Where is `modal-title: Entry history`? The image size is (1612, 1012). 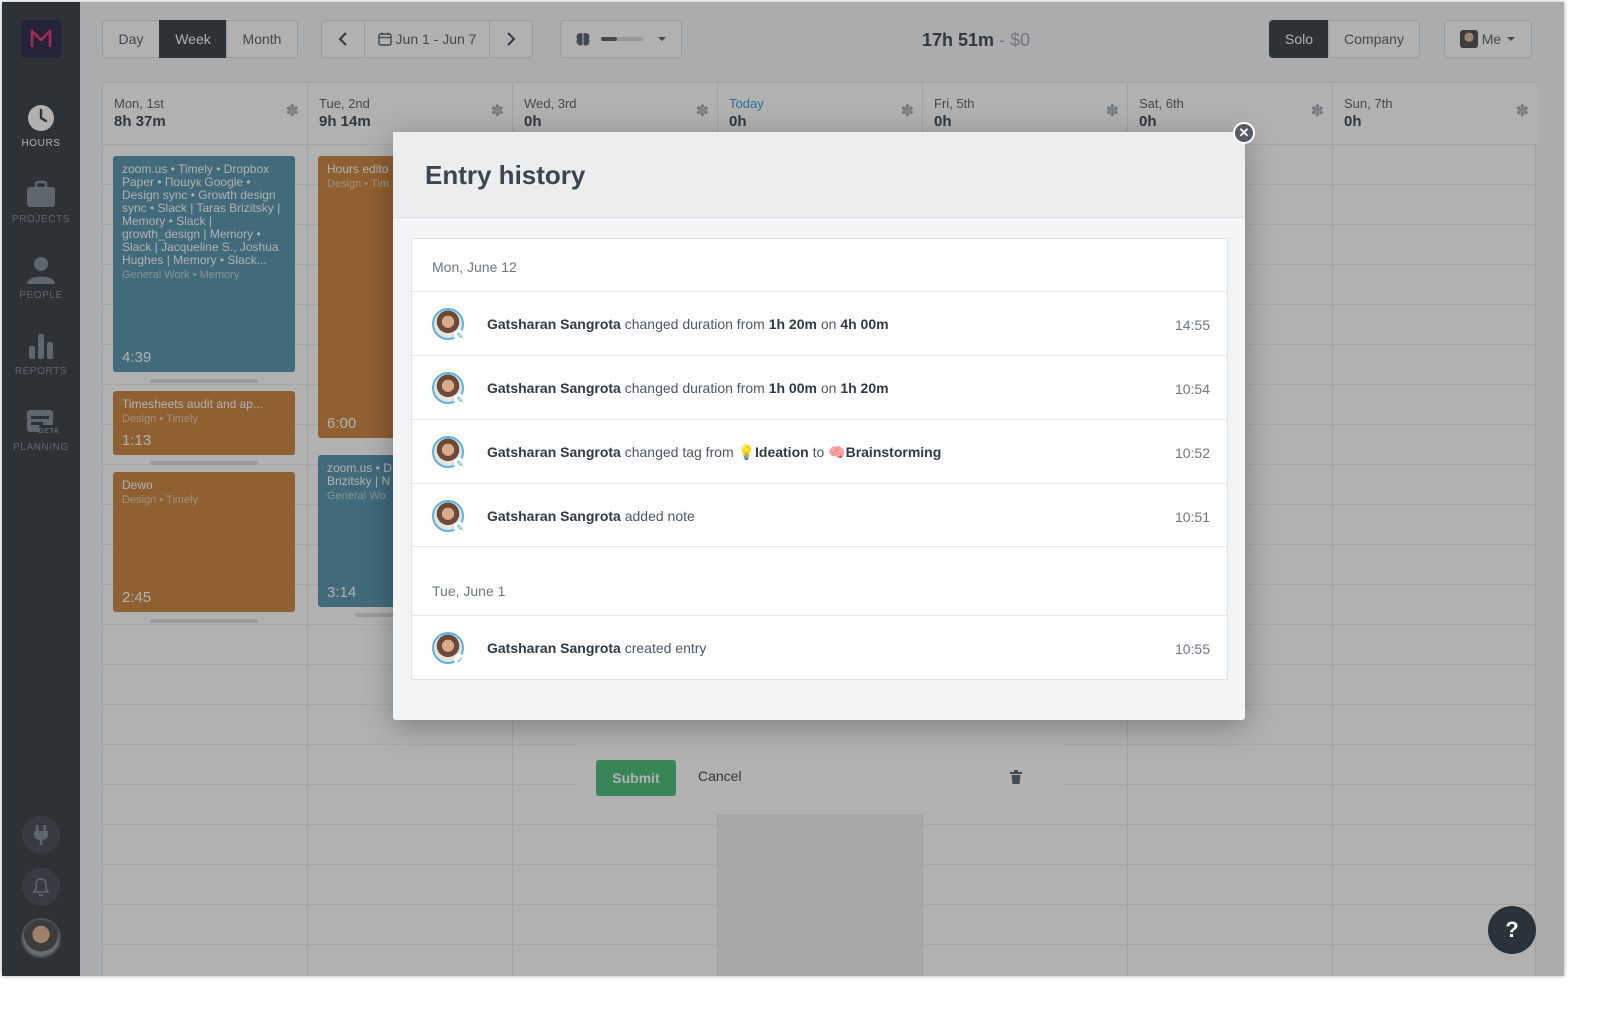
modal-title: Entry history is located at coordinates (505, 175).